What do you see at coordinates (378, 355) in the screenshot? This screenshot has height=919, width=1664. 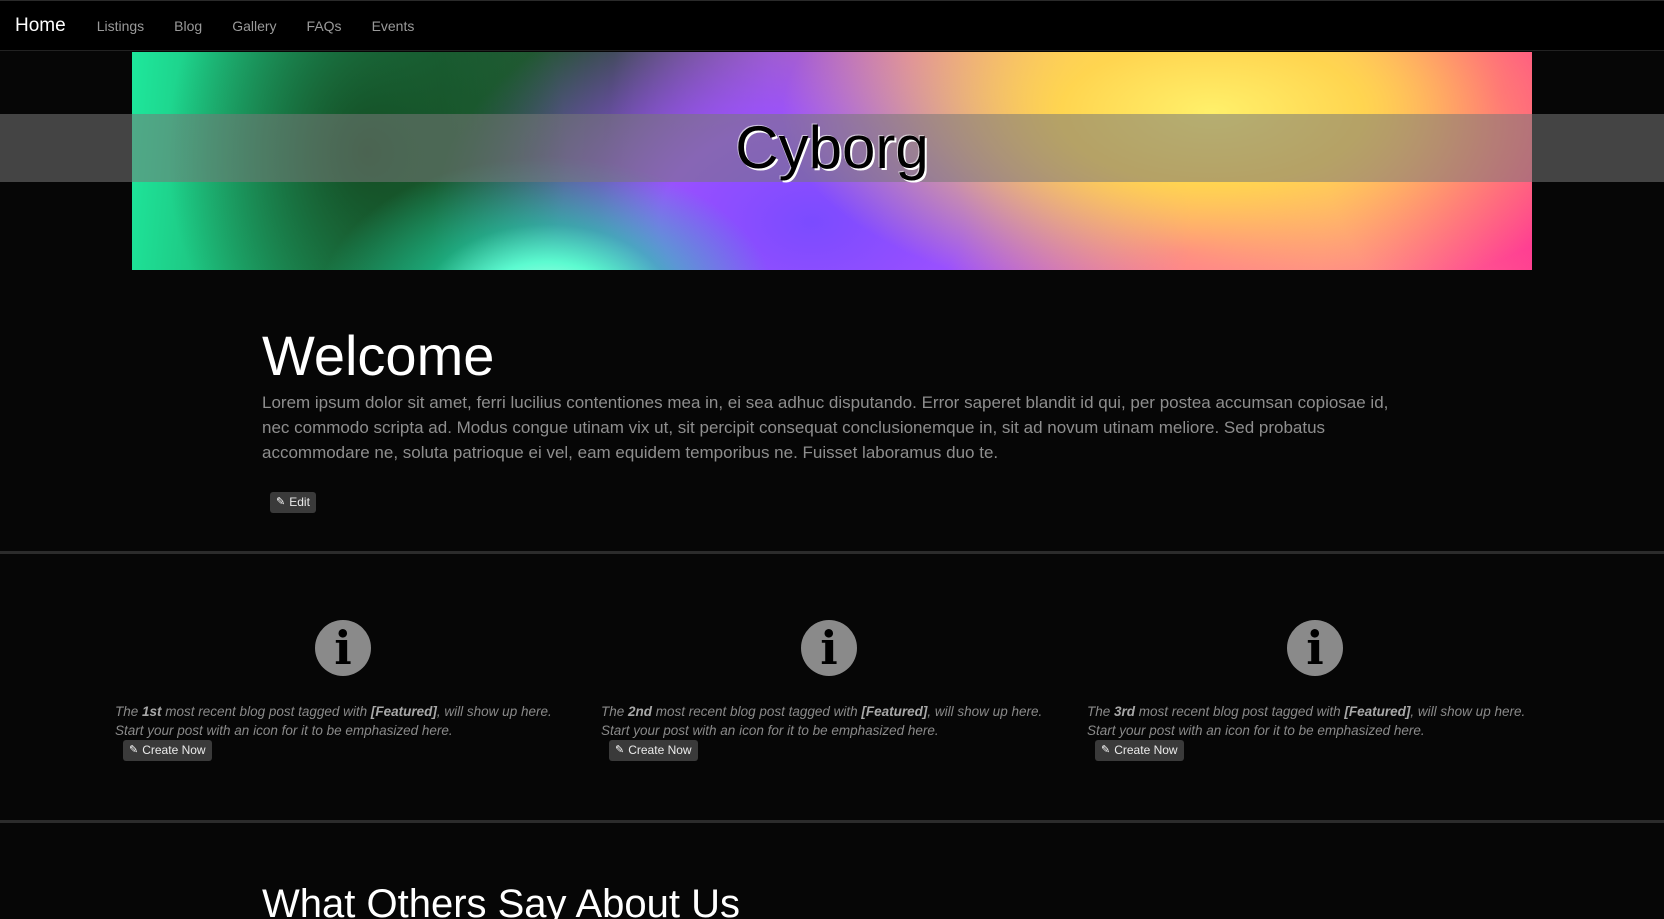 I see `welcome-heading: Welcome` at bounding box center [378, 355].